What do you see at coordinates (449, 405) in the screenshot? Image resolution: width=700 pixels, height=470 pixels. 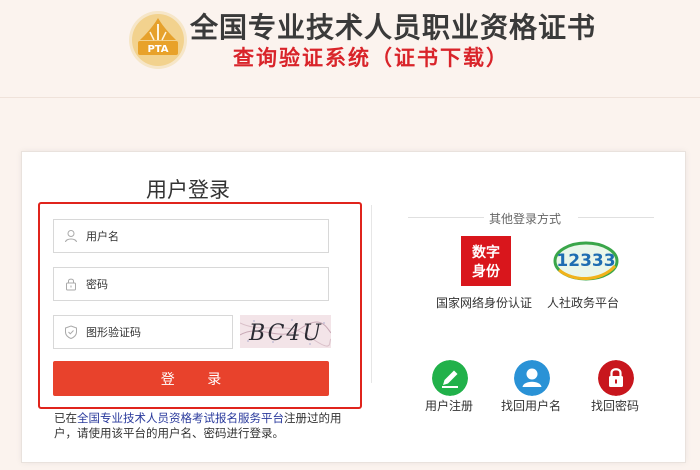 I see `register-label: 用户注册` at bounding box center [449, 405].